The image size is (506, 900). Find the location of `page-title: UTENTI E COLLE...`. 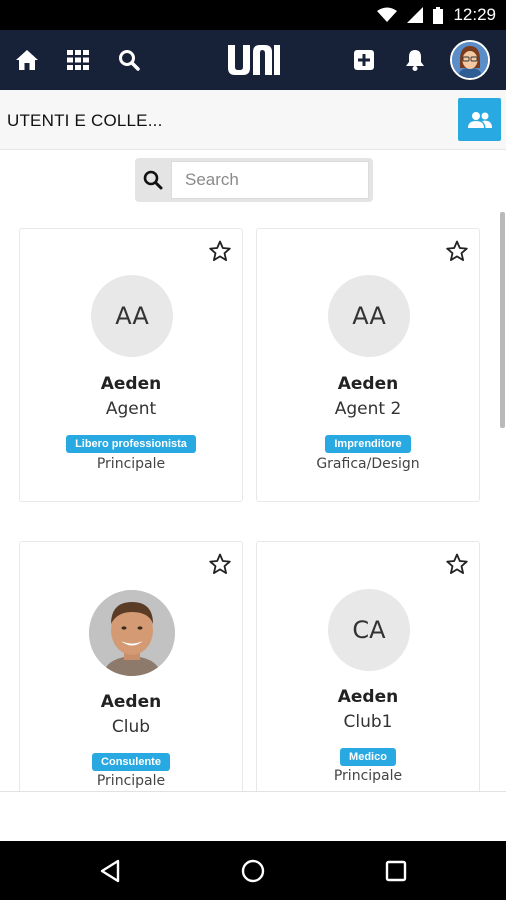

page-title: UTENTI E COLLE... is located at coordinates (85, 120).